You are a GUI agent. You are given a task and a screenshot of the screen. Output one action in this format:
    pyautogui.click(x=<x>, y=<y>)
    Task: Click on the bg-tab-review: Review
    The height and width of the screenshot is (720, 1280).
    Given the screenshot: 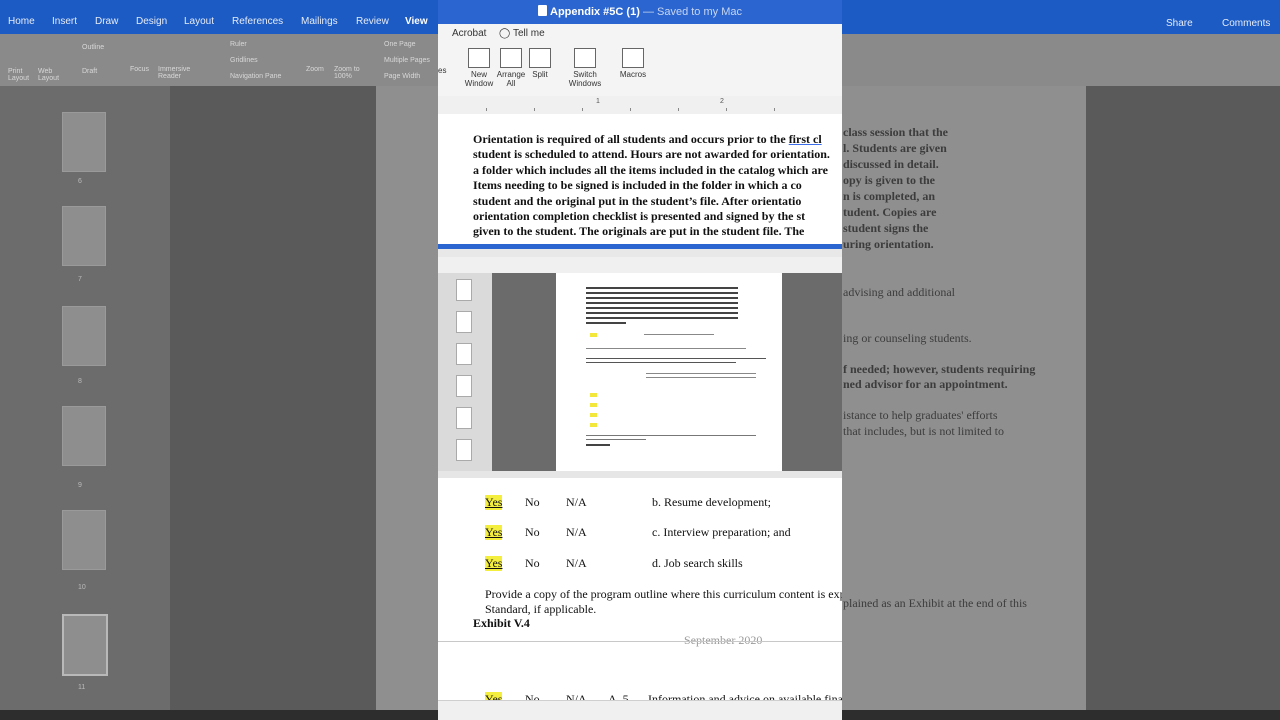 What is the action you would take?
    pyautogui.click(x=372, y=21)
    